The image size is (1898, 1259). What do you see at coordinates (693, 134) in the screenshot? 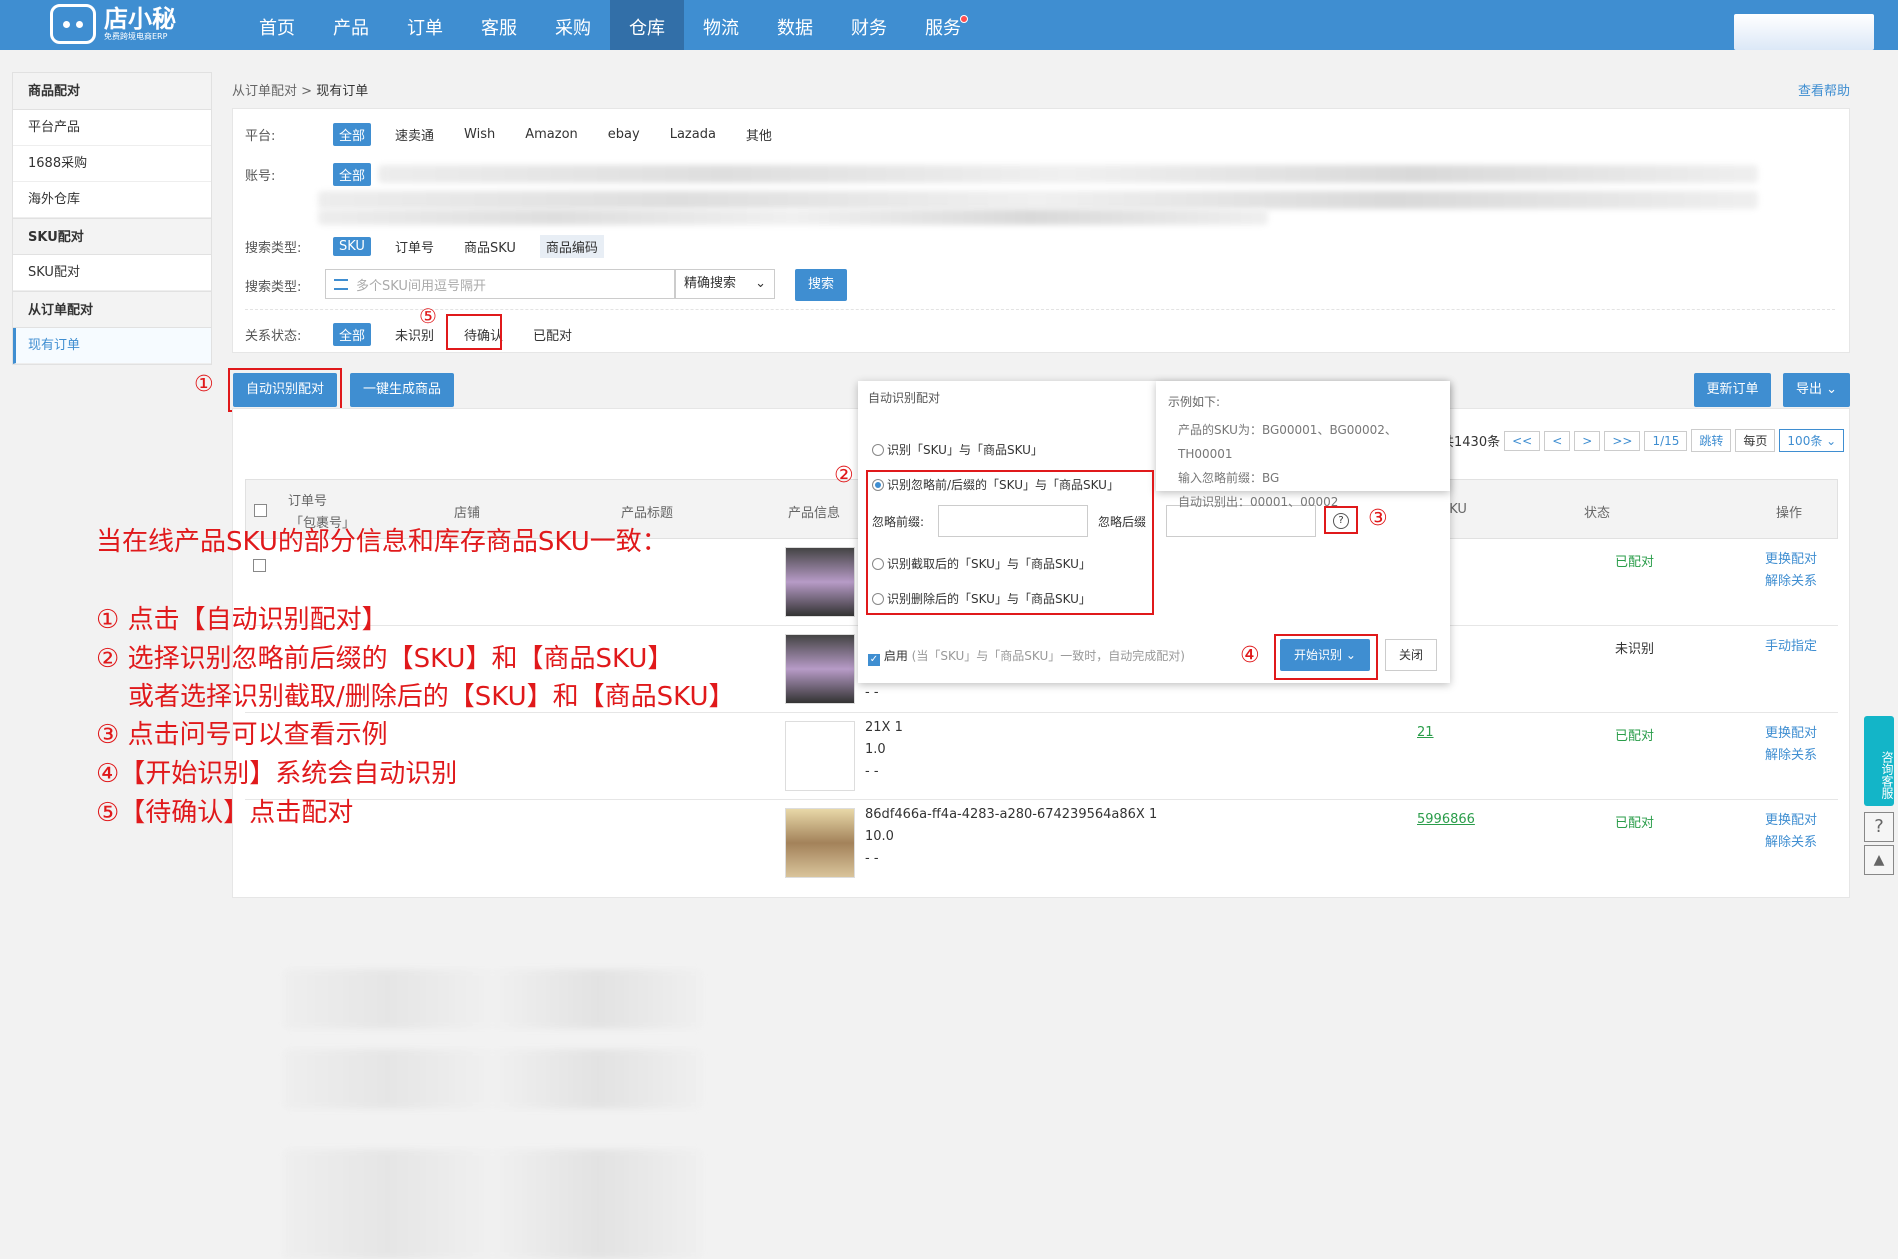
I see `platform-lazada: Lazada` at bounding box center [693, 134].